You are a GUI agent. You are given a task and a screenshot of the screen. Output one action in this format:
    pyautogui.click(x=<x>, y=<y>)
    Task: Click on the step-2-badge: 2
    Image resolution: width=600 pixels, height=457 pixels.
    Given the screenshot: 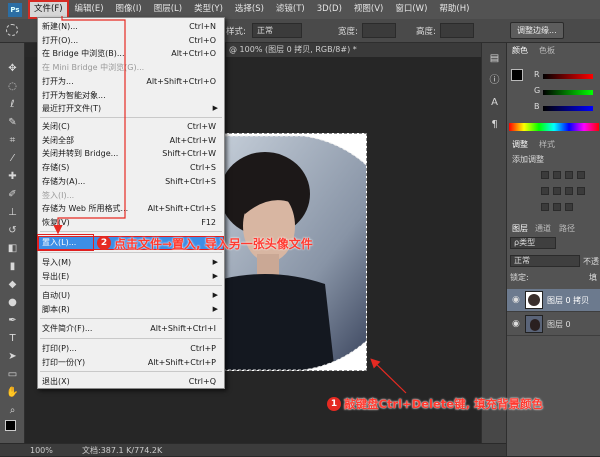 What is the action you would take?
    pyautogui.click(x=104, y=243)
    